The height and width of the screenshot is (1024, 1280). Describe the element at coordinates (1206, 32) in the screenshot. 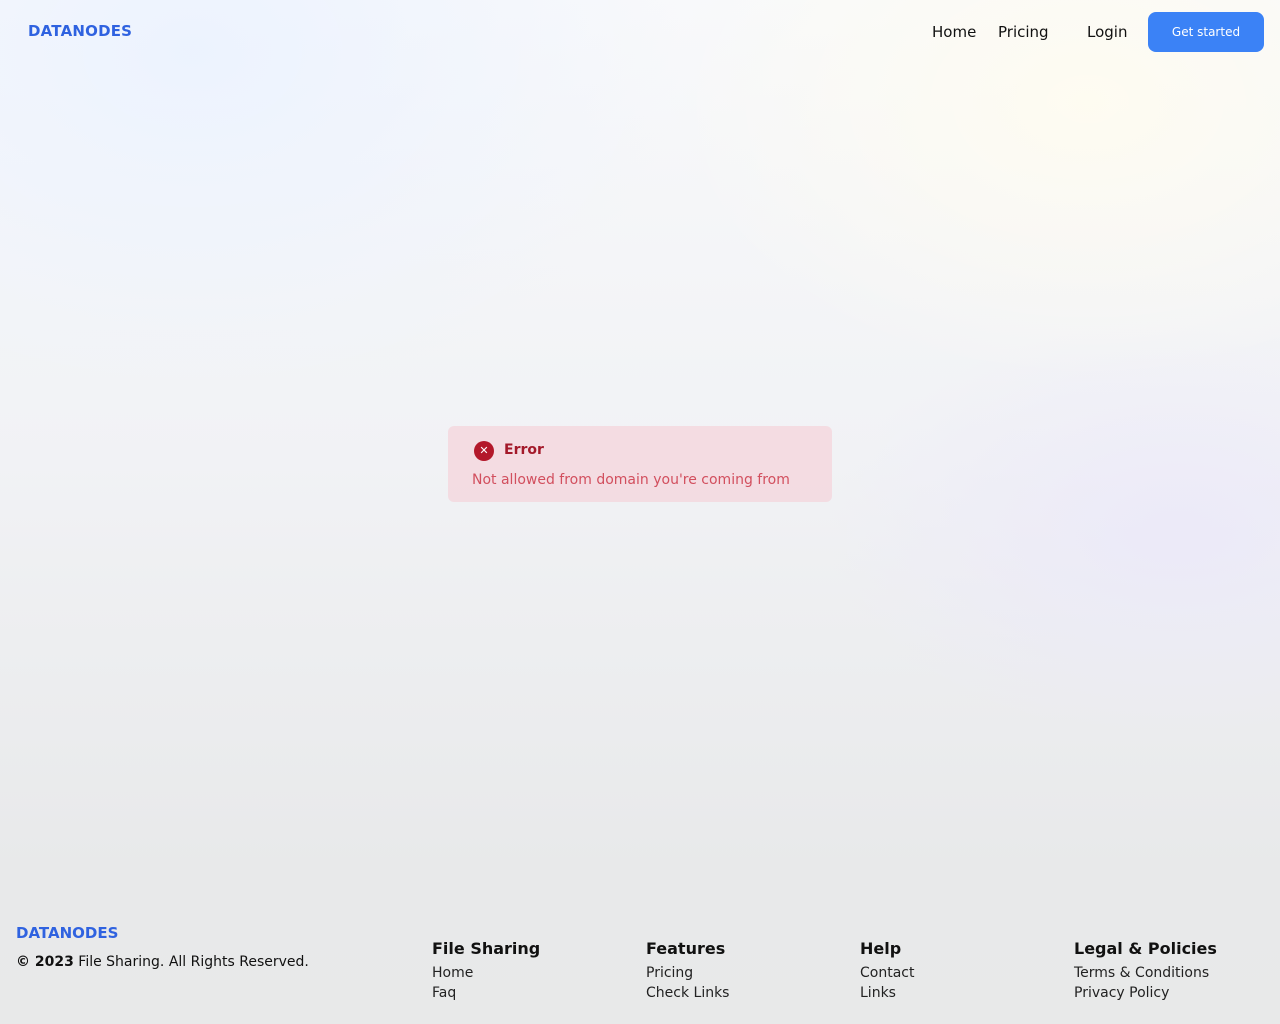

I see `get-started-button: Get started` at that location.